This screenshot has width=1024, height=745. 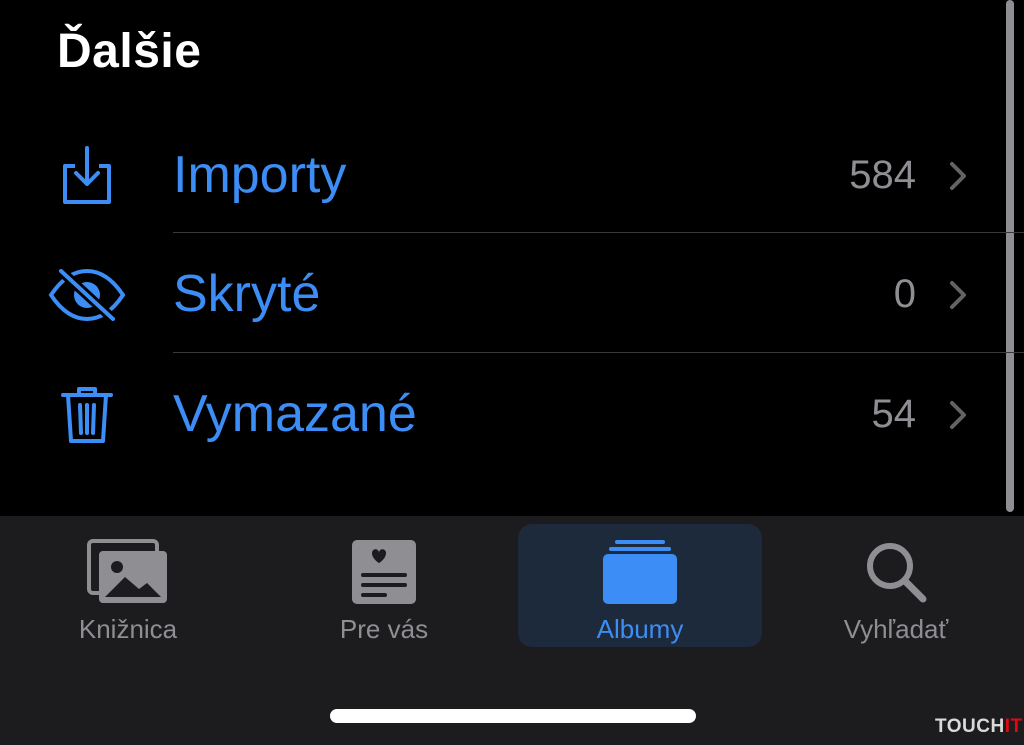 I want to click on item-count: 0, so click(x=904, y=294).